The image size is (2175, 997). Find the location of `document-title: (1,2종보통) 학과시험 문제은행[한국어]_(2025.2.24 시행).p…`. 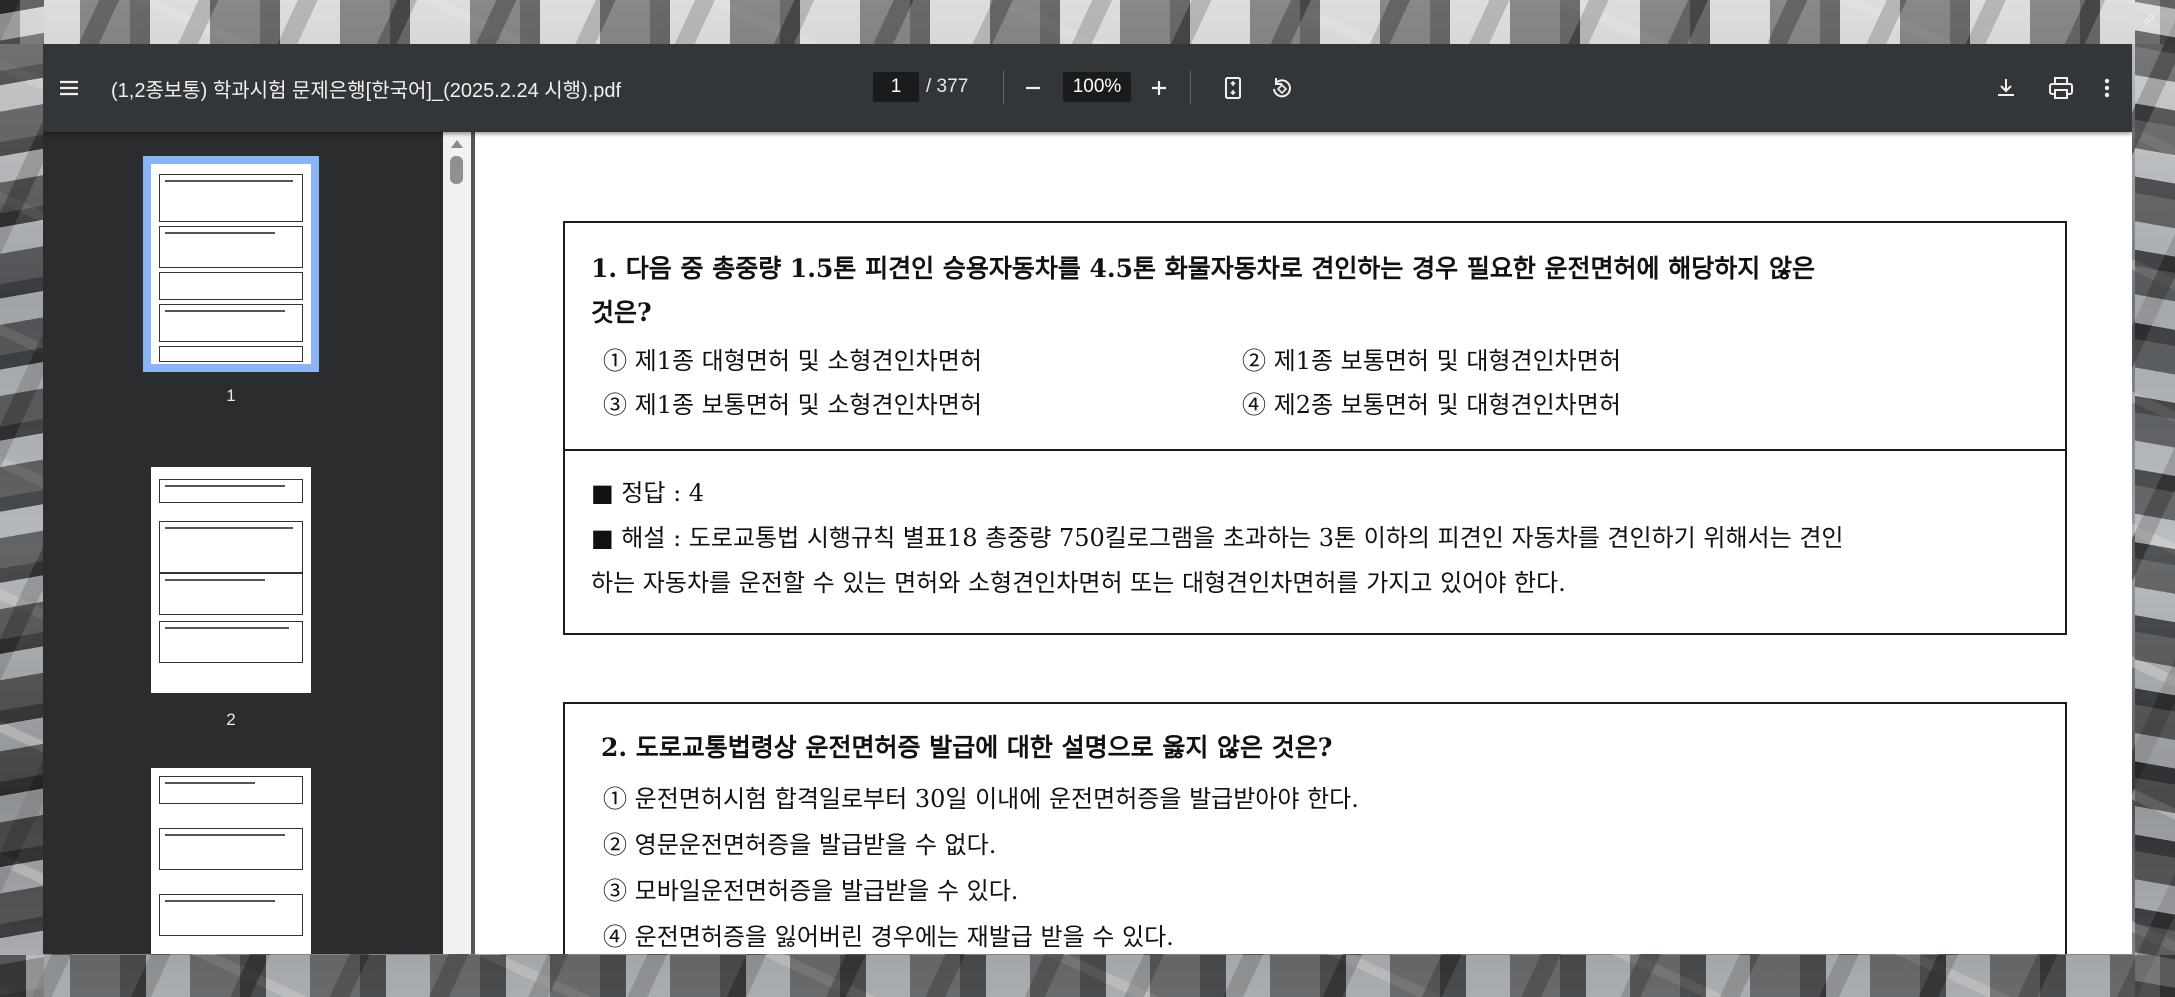

document-title: (1,2종보통) 학과시험 문제은행[한국어]_(2025.2.24 시행).p… is located at coordinates (366, 91).